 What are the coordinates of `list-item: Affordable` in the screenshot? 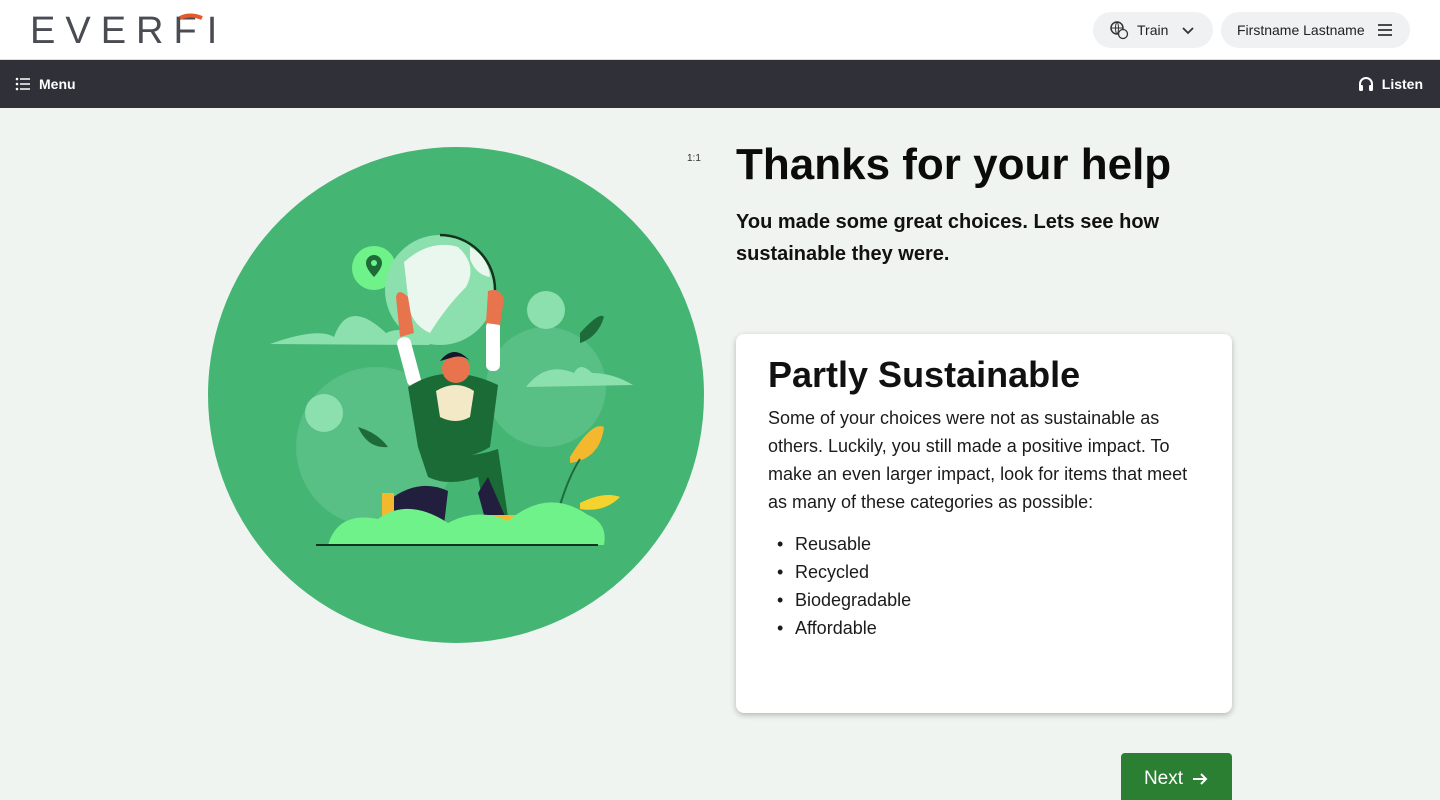 It's located at (984, 628).